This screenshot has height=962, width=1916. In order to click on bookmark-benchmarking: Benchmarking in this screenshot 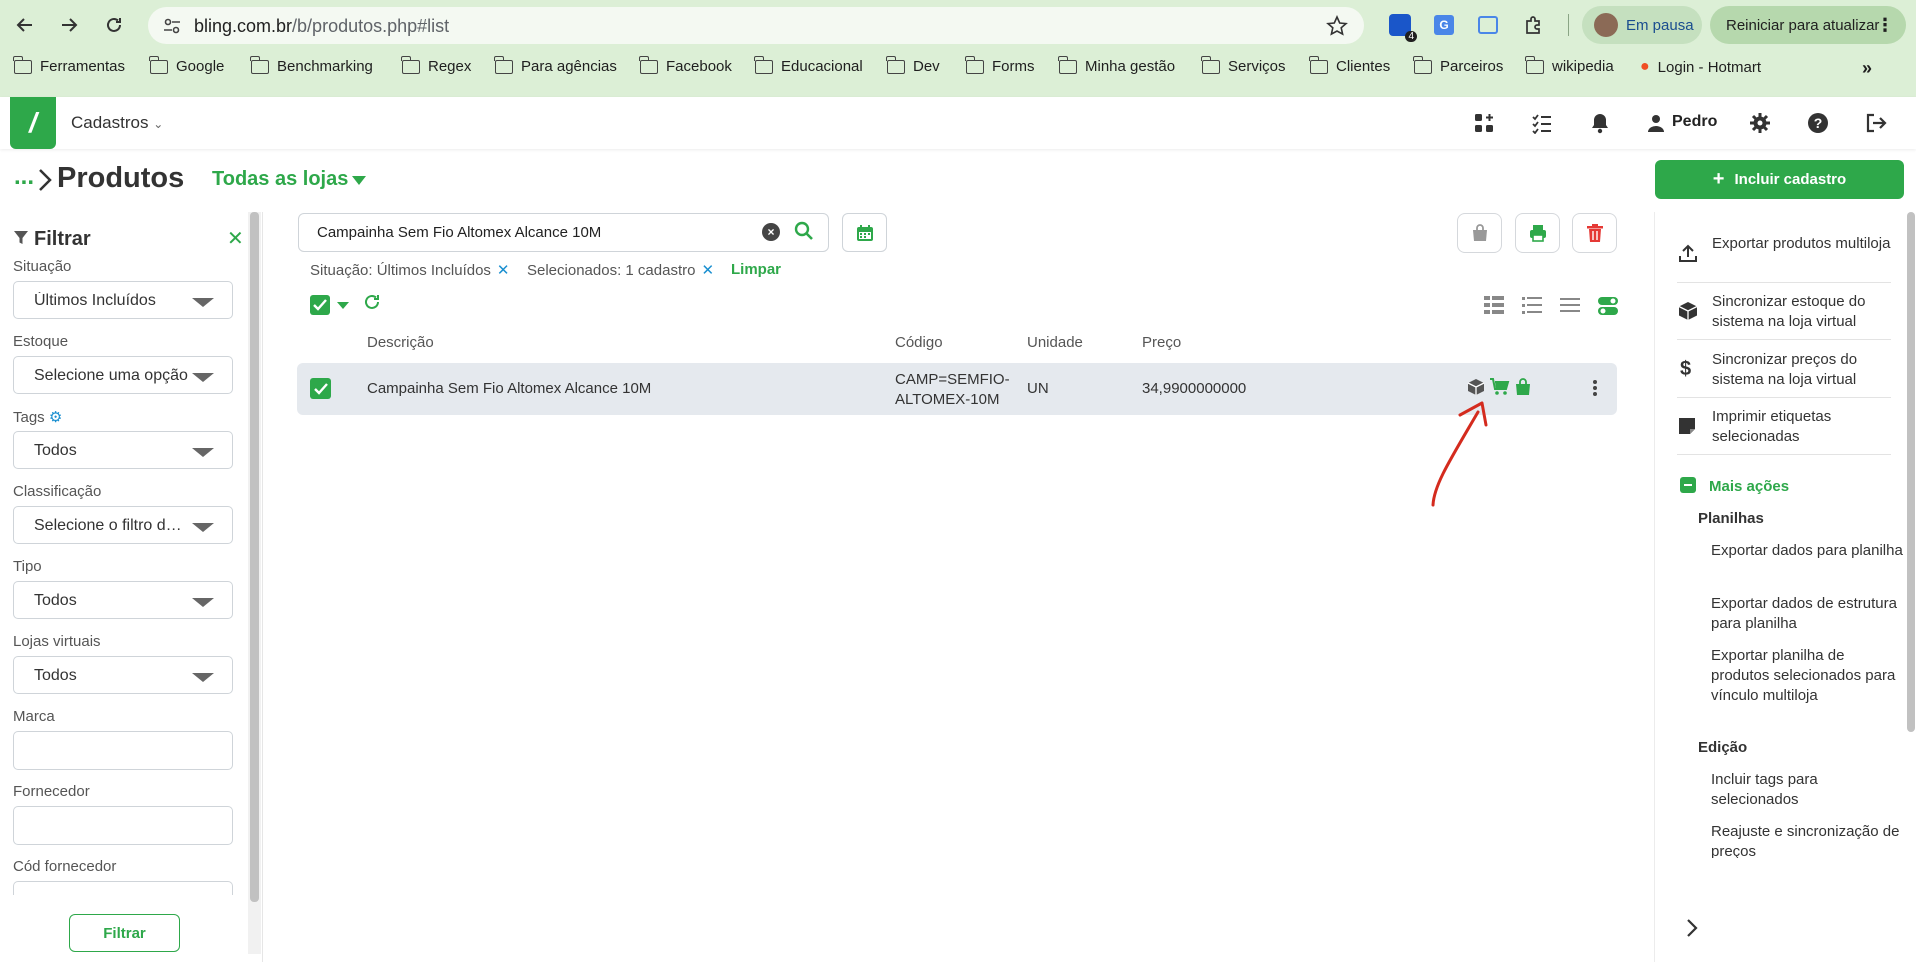, I will do `click(311, 65)`.